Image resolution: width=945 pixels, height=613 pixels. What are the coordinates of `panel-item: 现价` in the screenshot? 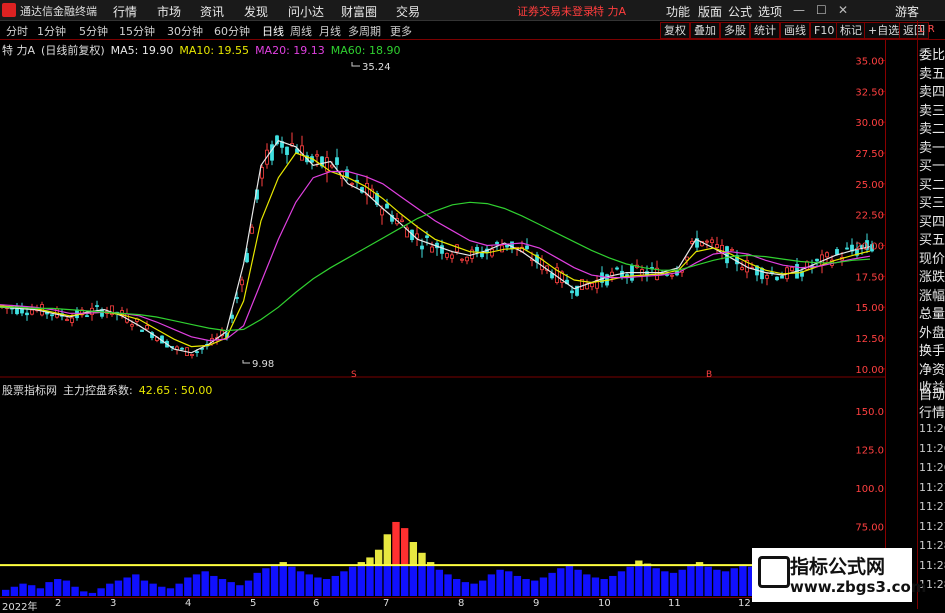 It's located at (932, 257).